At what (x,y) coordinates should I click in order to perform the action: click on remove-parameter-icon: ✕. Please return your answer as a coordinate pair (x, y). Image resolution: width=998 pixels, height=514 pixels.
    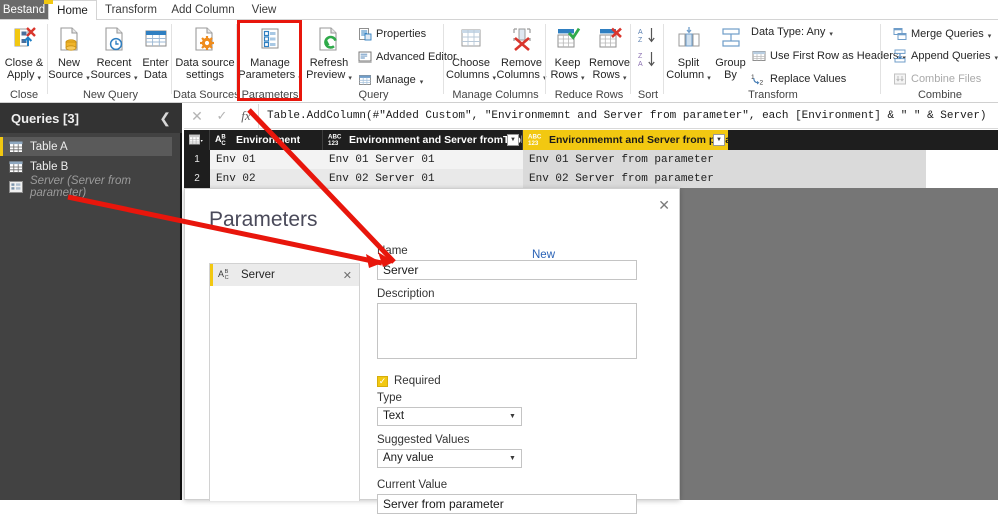
    Looking at the image, I should click on (347, 275).